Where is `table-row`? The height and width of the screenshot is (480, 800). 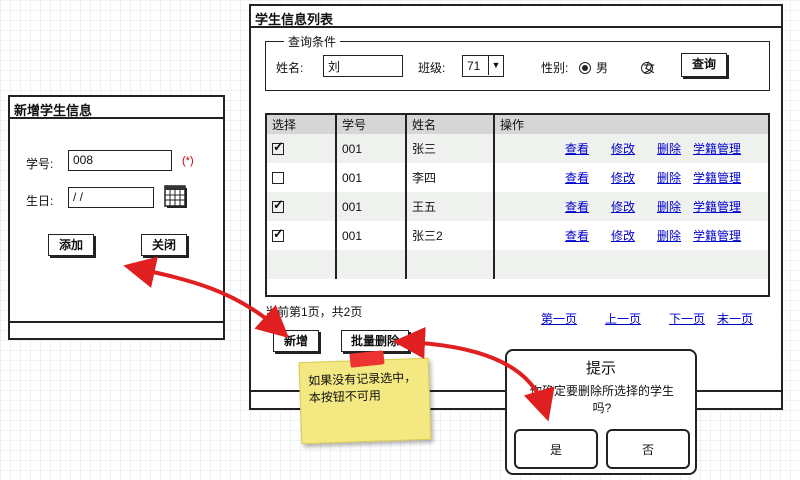 table-row is located at coordinates (517, 264).